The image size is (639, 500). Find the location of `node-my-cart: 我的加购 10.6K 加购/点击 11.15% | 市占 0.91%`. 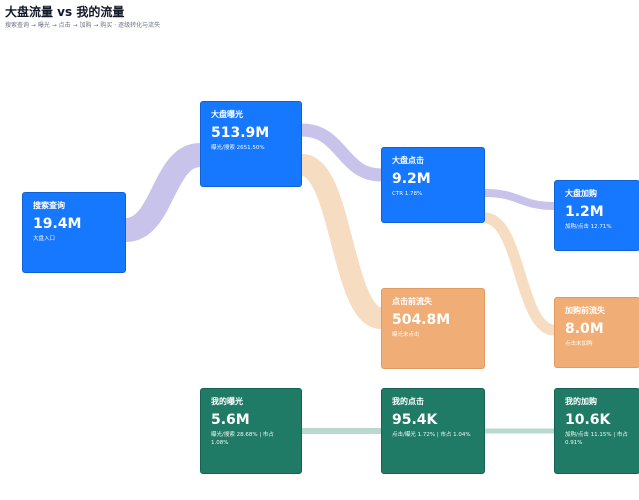

node-my-cart: 我的加购 10.6K 加购/点击 11.15% | 市占 0.91% is located at coordinates (596, 431).